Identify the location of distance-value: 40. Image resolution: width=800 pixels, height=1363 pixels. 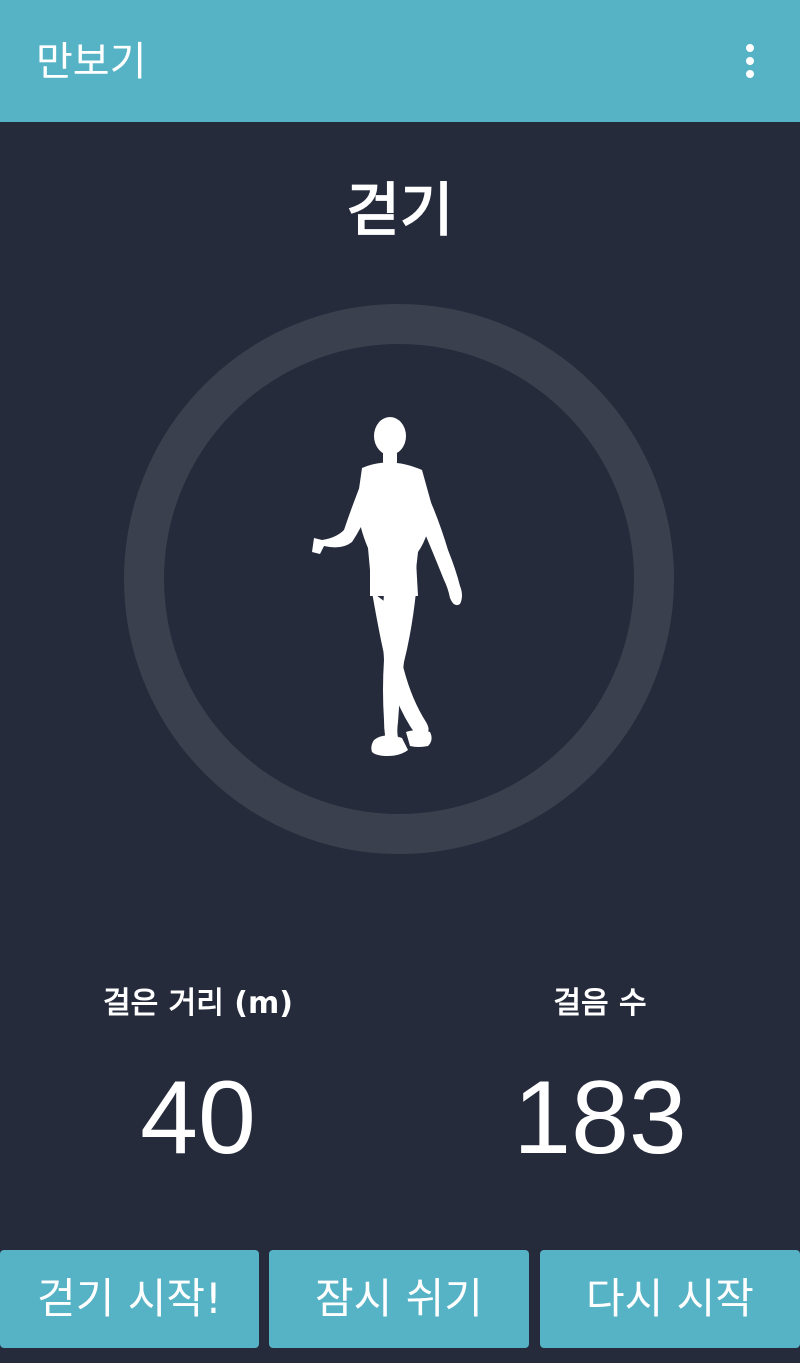
(198, 1118).